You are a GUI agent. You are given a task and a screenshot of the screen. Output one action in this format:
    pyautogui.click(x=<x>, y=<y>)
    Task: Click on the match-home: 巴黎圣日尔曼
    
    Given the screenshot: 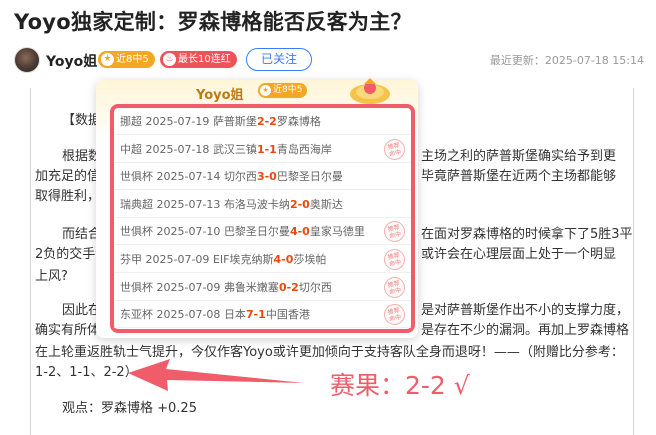 What is the action you would take?
    pyautogui.click(x=256, y=232)
    